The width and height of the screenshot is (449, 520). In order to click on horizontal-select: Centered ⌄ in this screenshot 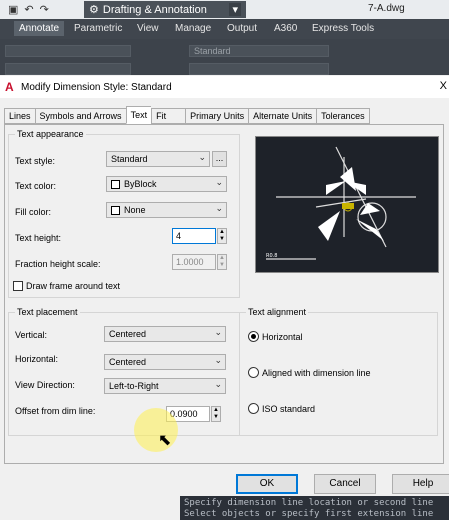, I will do `click(165, 362)`.